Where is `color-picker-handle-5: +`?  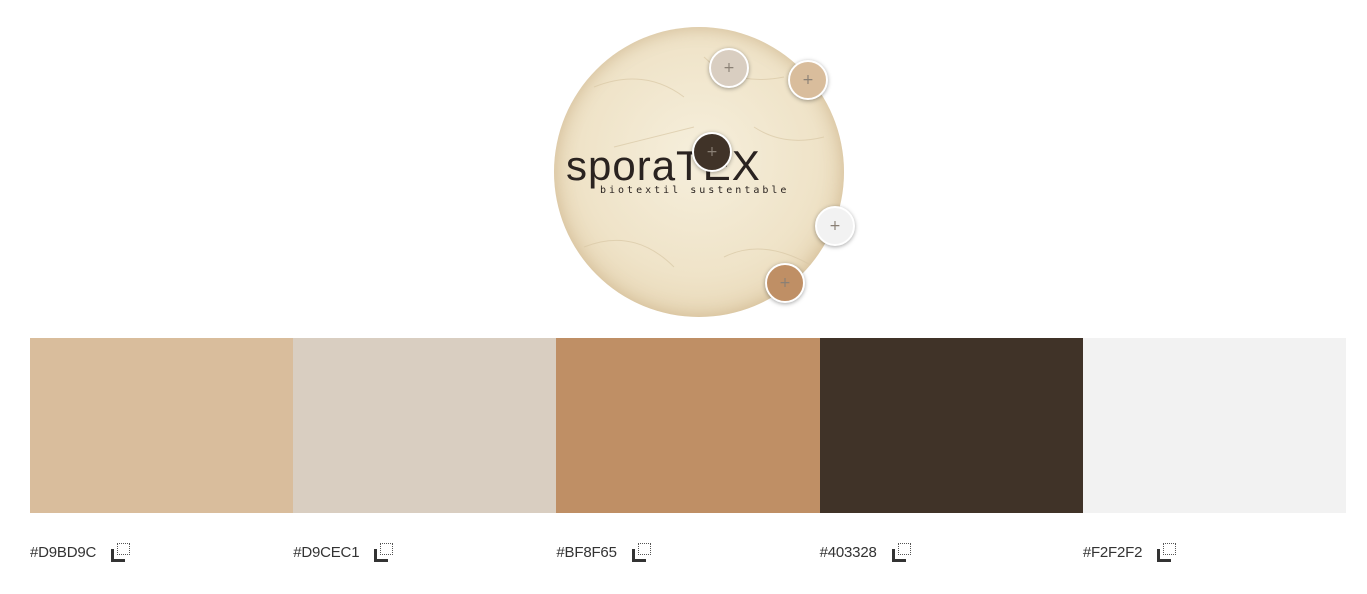
color-picker-handle-5: + is located at coordinates (785, 283).